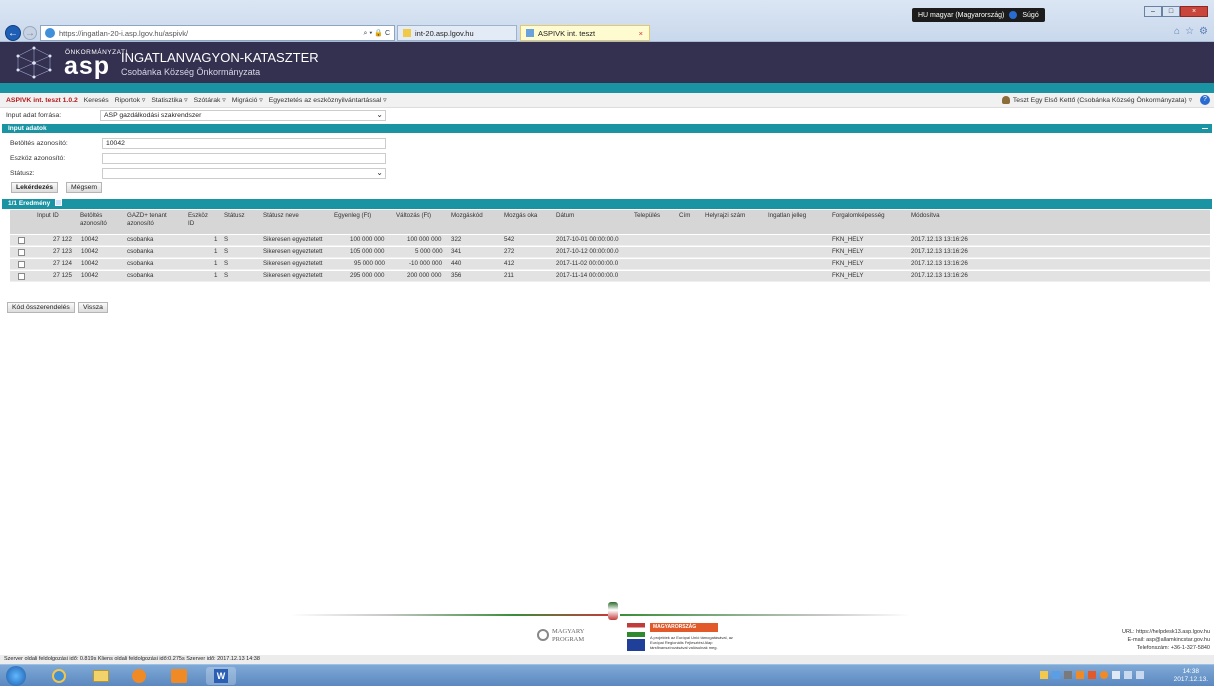 This screenshot has height=686, width=1214. I want to click on star-icon: ☆, so click(1189, 31).